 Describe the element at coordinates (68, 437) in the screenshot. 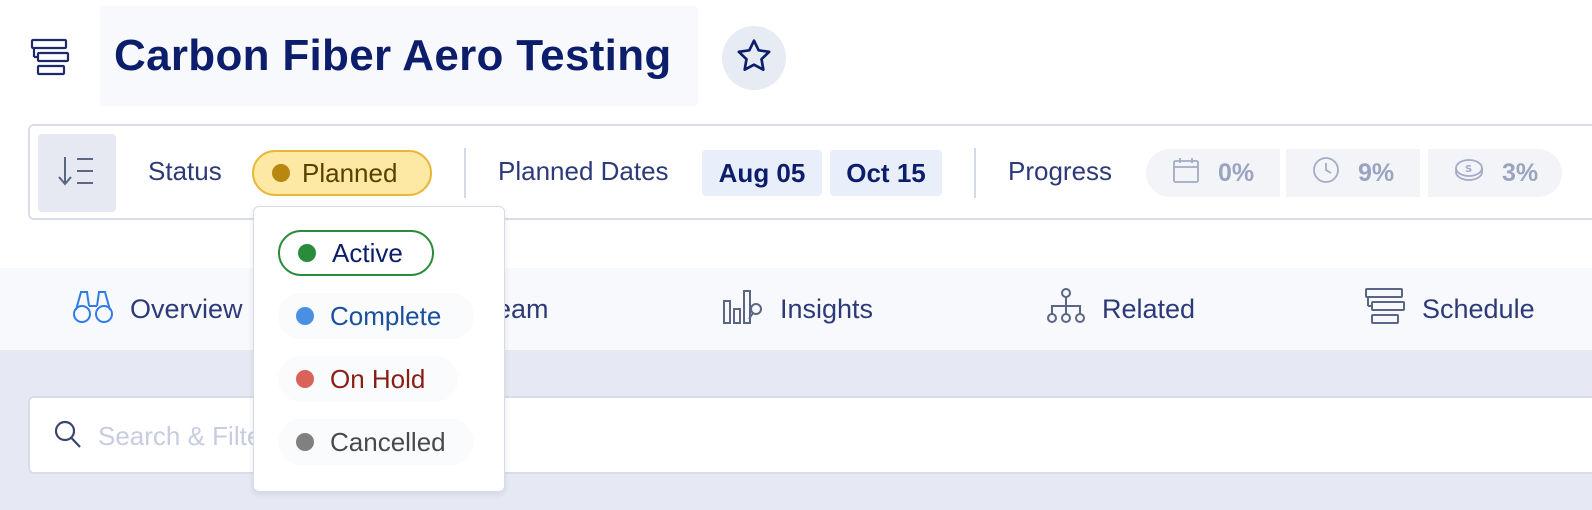

I see `search-icon` at that location.